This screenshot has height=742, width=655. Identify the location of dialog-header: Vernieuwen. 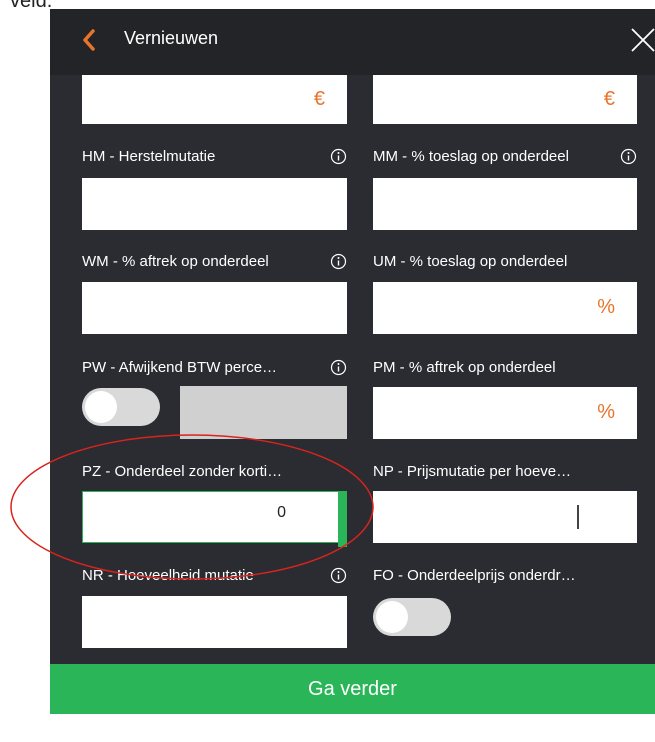
(352, 42).